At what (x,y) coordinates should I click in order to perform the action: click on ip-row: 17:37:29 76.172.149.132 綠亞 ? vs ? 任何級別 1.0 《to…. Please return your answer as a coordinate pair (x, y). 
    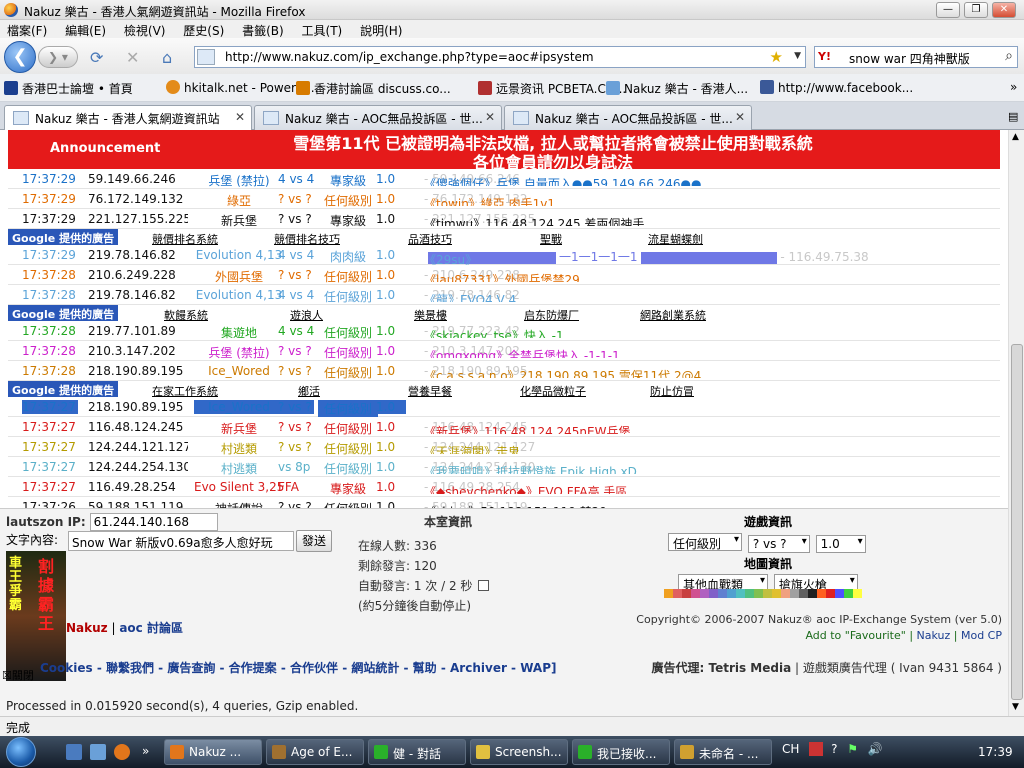
    Looking at the image, I should click on (504, 199).